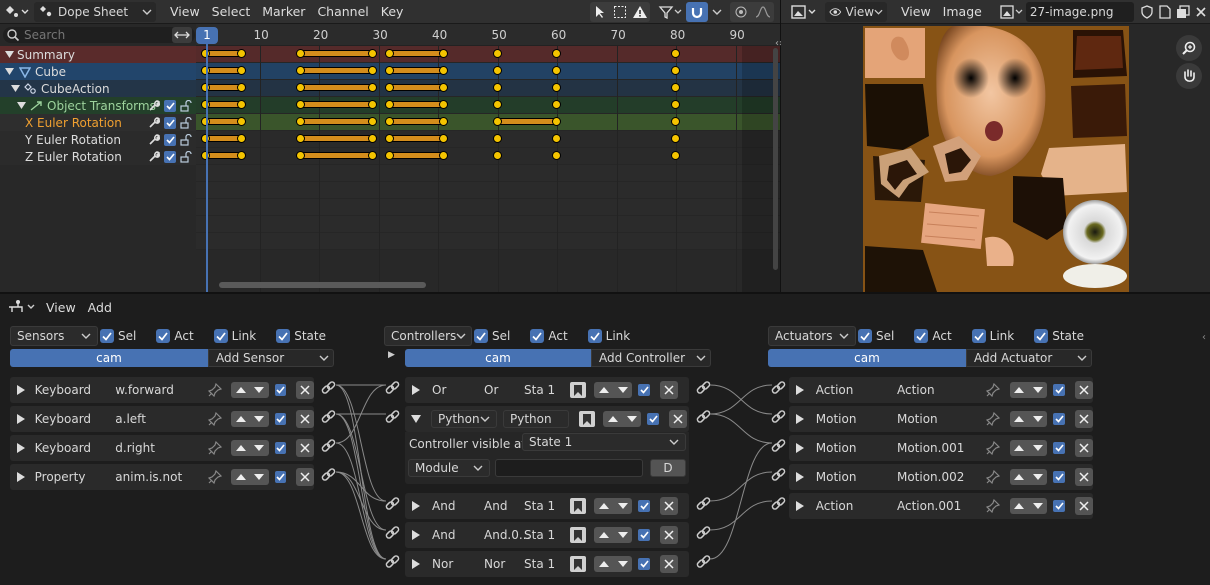 The image size is (1210, 585). Describe the element at coordinates (392, 11) in the screenshot. I see `menu-key: Key` at that location.